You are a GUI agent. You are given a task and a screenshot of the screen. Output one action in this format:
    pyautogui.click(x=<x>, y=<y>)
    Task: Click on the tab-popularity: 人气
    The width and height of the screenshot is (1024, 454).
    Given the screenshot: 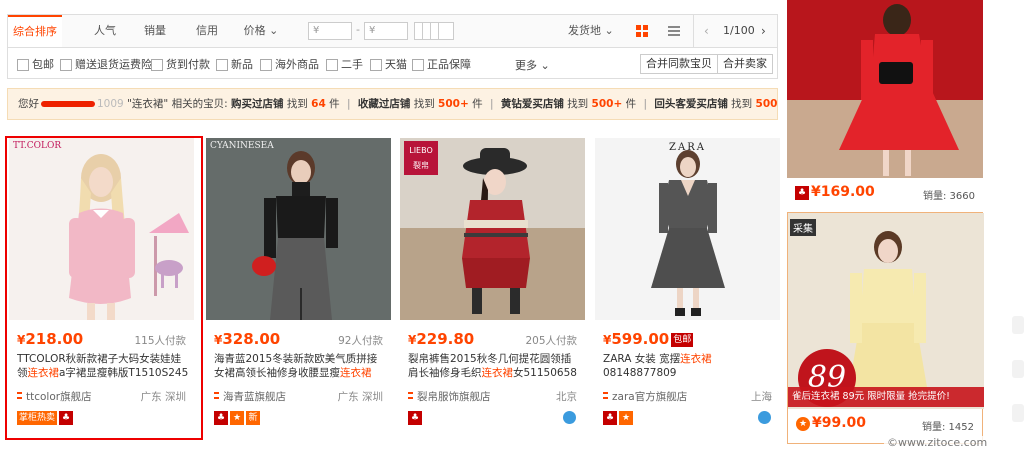 What is the action you would take?
    pyautogui.click(x=105, y=31)
    